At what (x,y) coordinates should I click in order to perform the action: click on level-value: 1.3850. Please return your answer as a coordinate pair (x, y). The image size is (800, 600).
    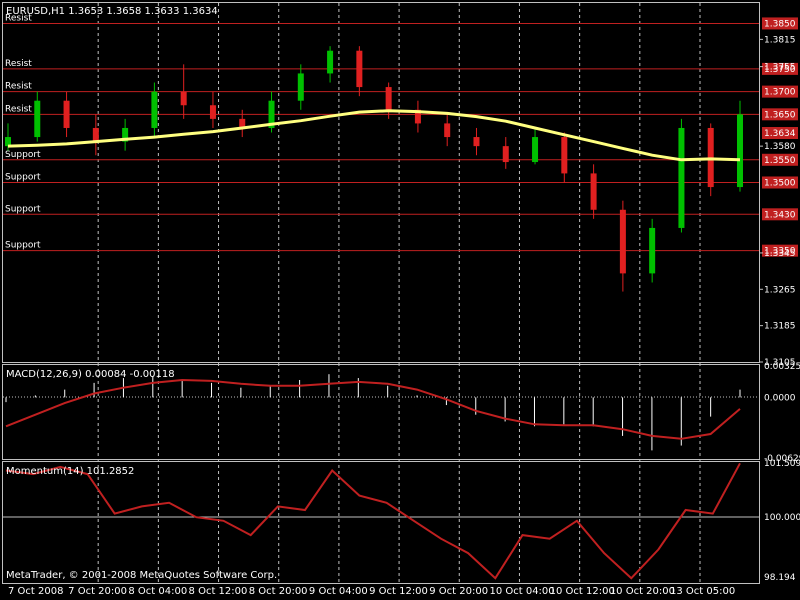
    Looking at the image, I should click on (780, 24).